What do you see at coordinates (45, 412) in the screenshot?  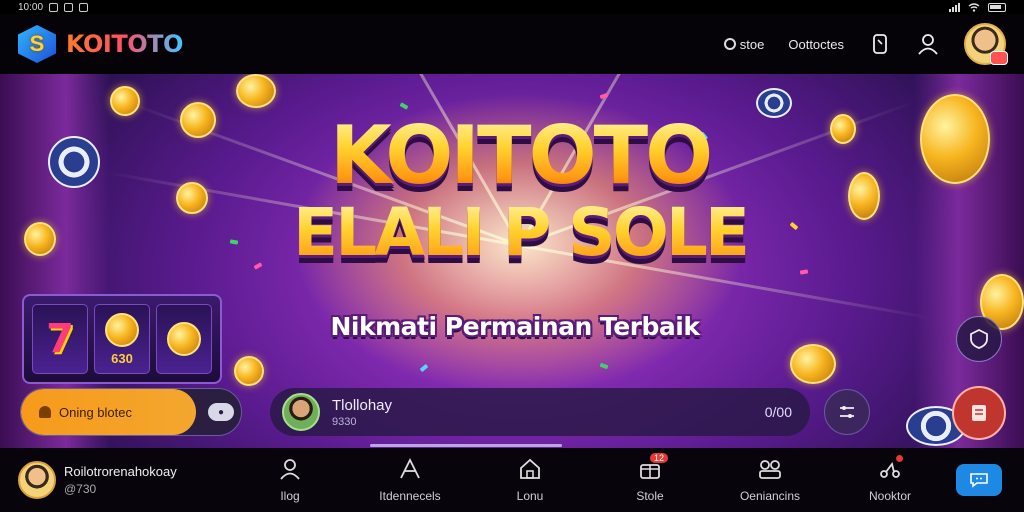 I see `bell-icon` at bounding box center [45, 412].